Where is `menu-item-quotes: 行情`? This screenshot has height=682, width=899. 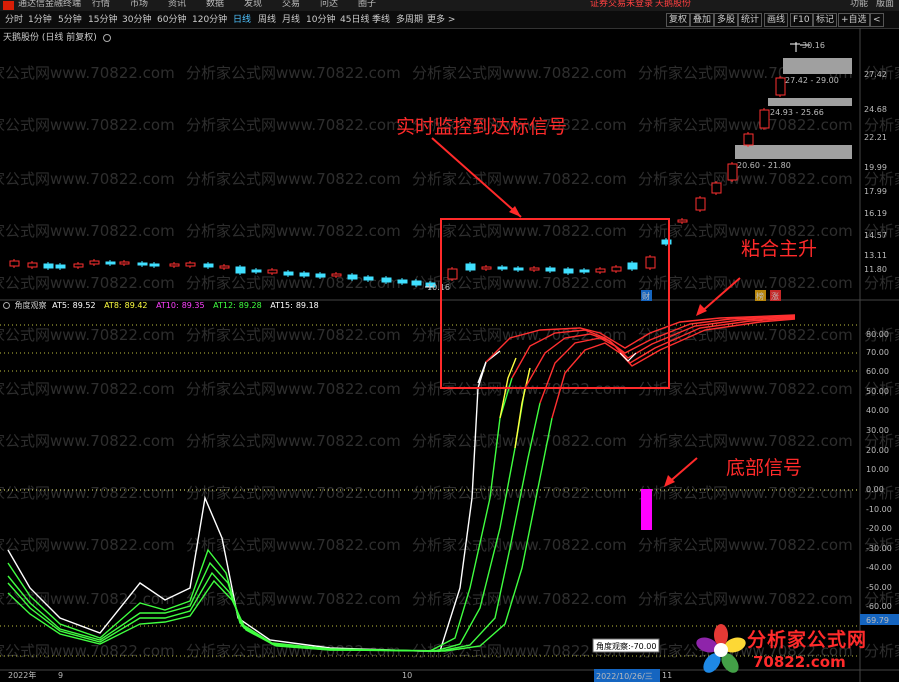
menu-item-quotes: 行情 is located at coordinates (101, 5).